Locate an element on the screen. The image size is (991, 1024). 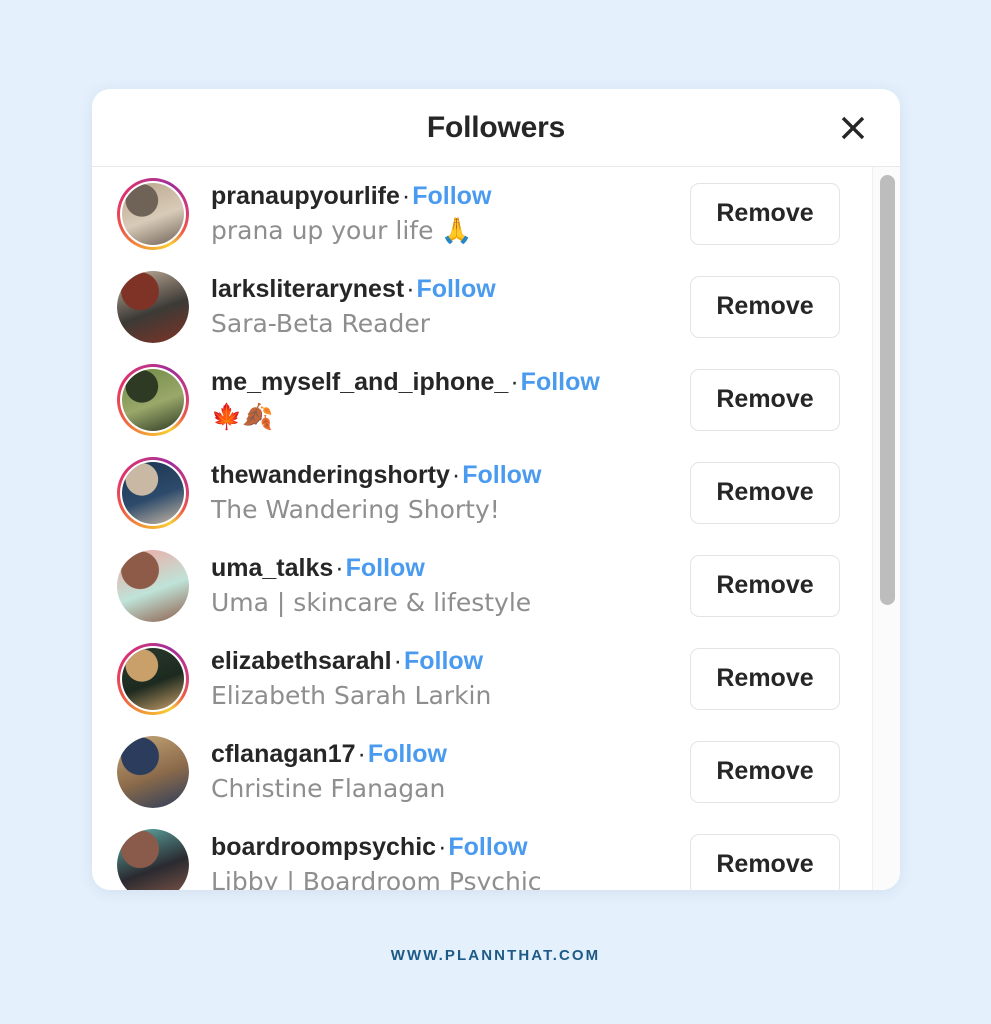
follower-fullname: Christine Flanagan is located at coordinates (328, 788).